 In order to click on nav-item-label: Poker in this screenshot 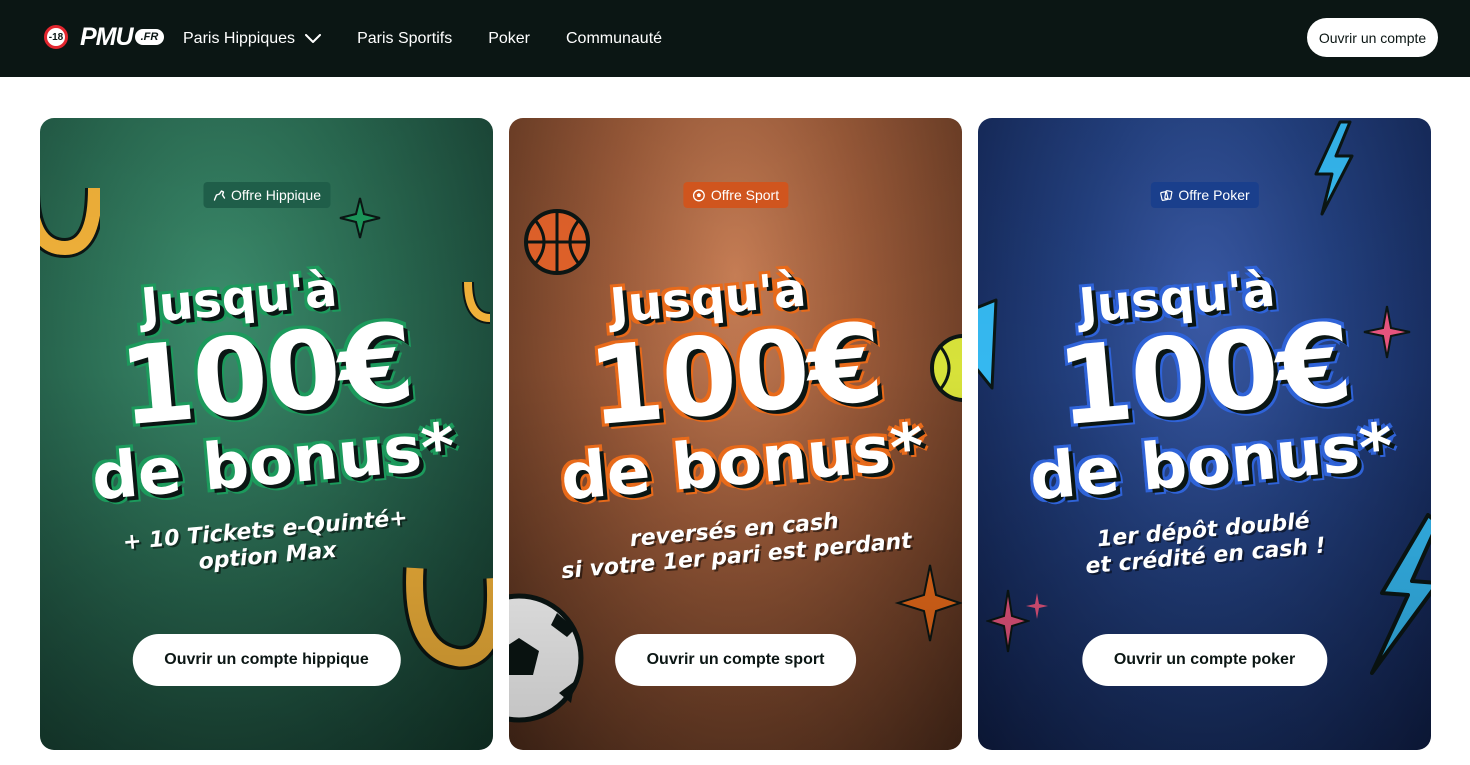, I will do `click(509, 38)`.